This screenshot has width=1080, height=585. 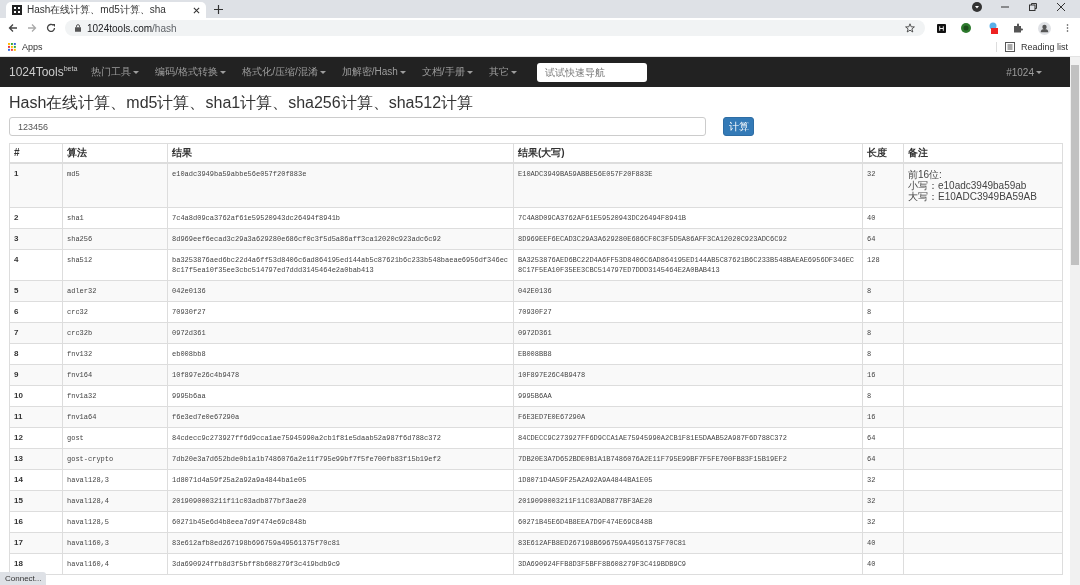 I want to click on menu-icon, so click(x=1067, y=28).